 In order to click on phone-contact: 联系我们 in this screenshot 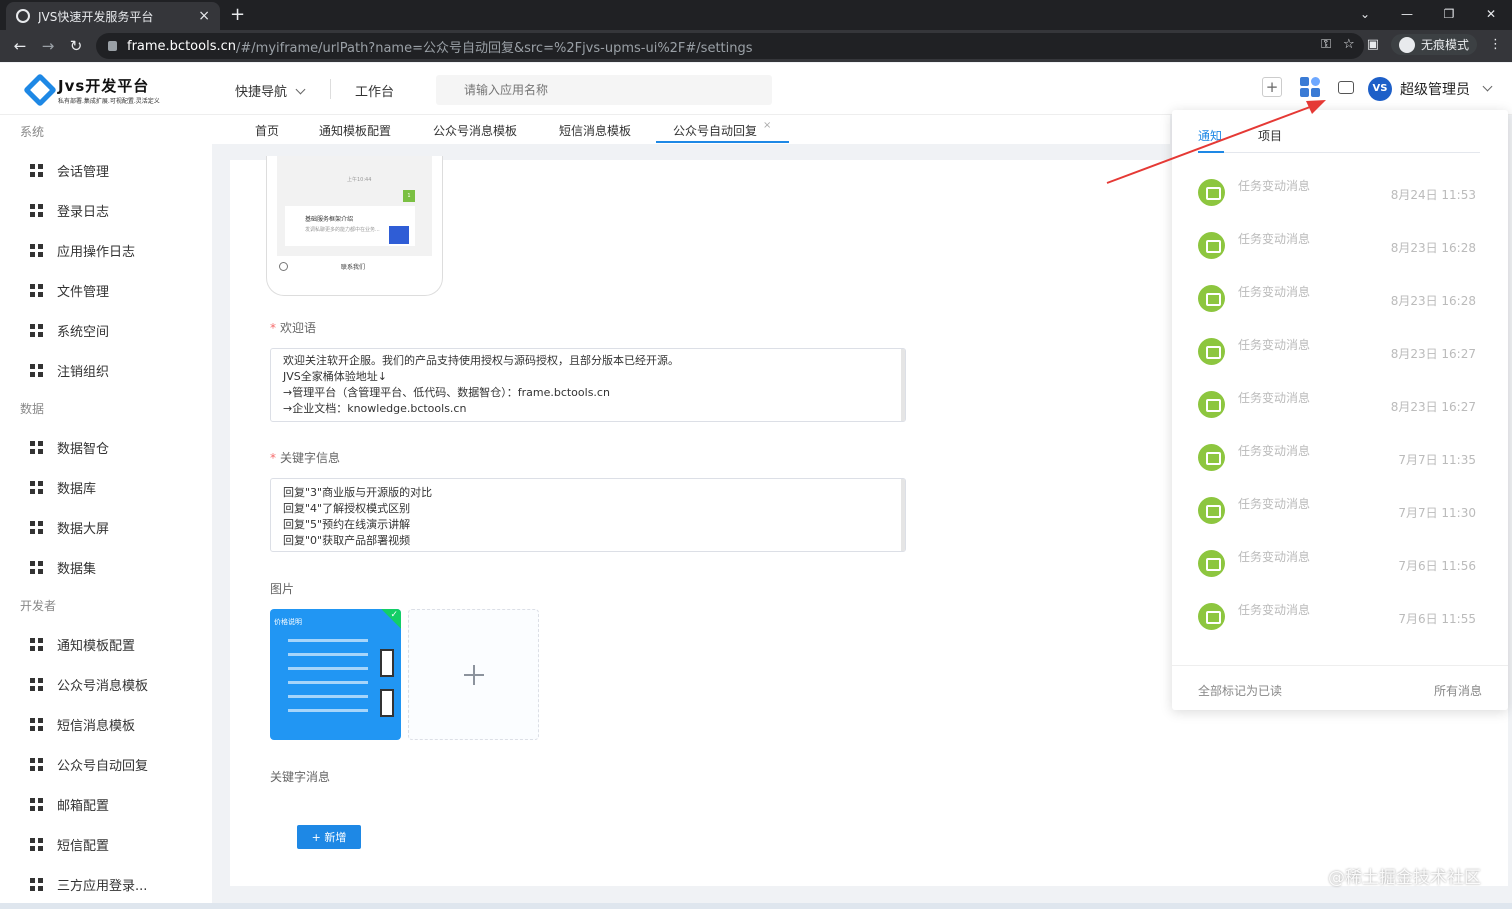, I will do `click(353, 267)`.